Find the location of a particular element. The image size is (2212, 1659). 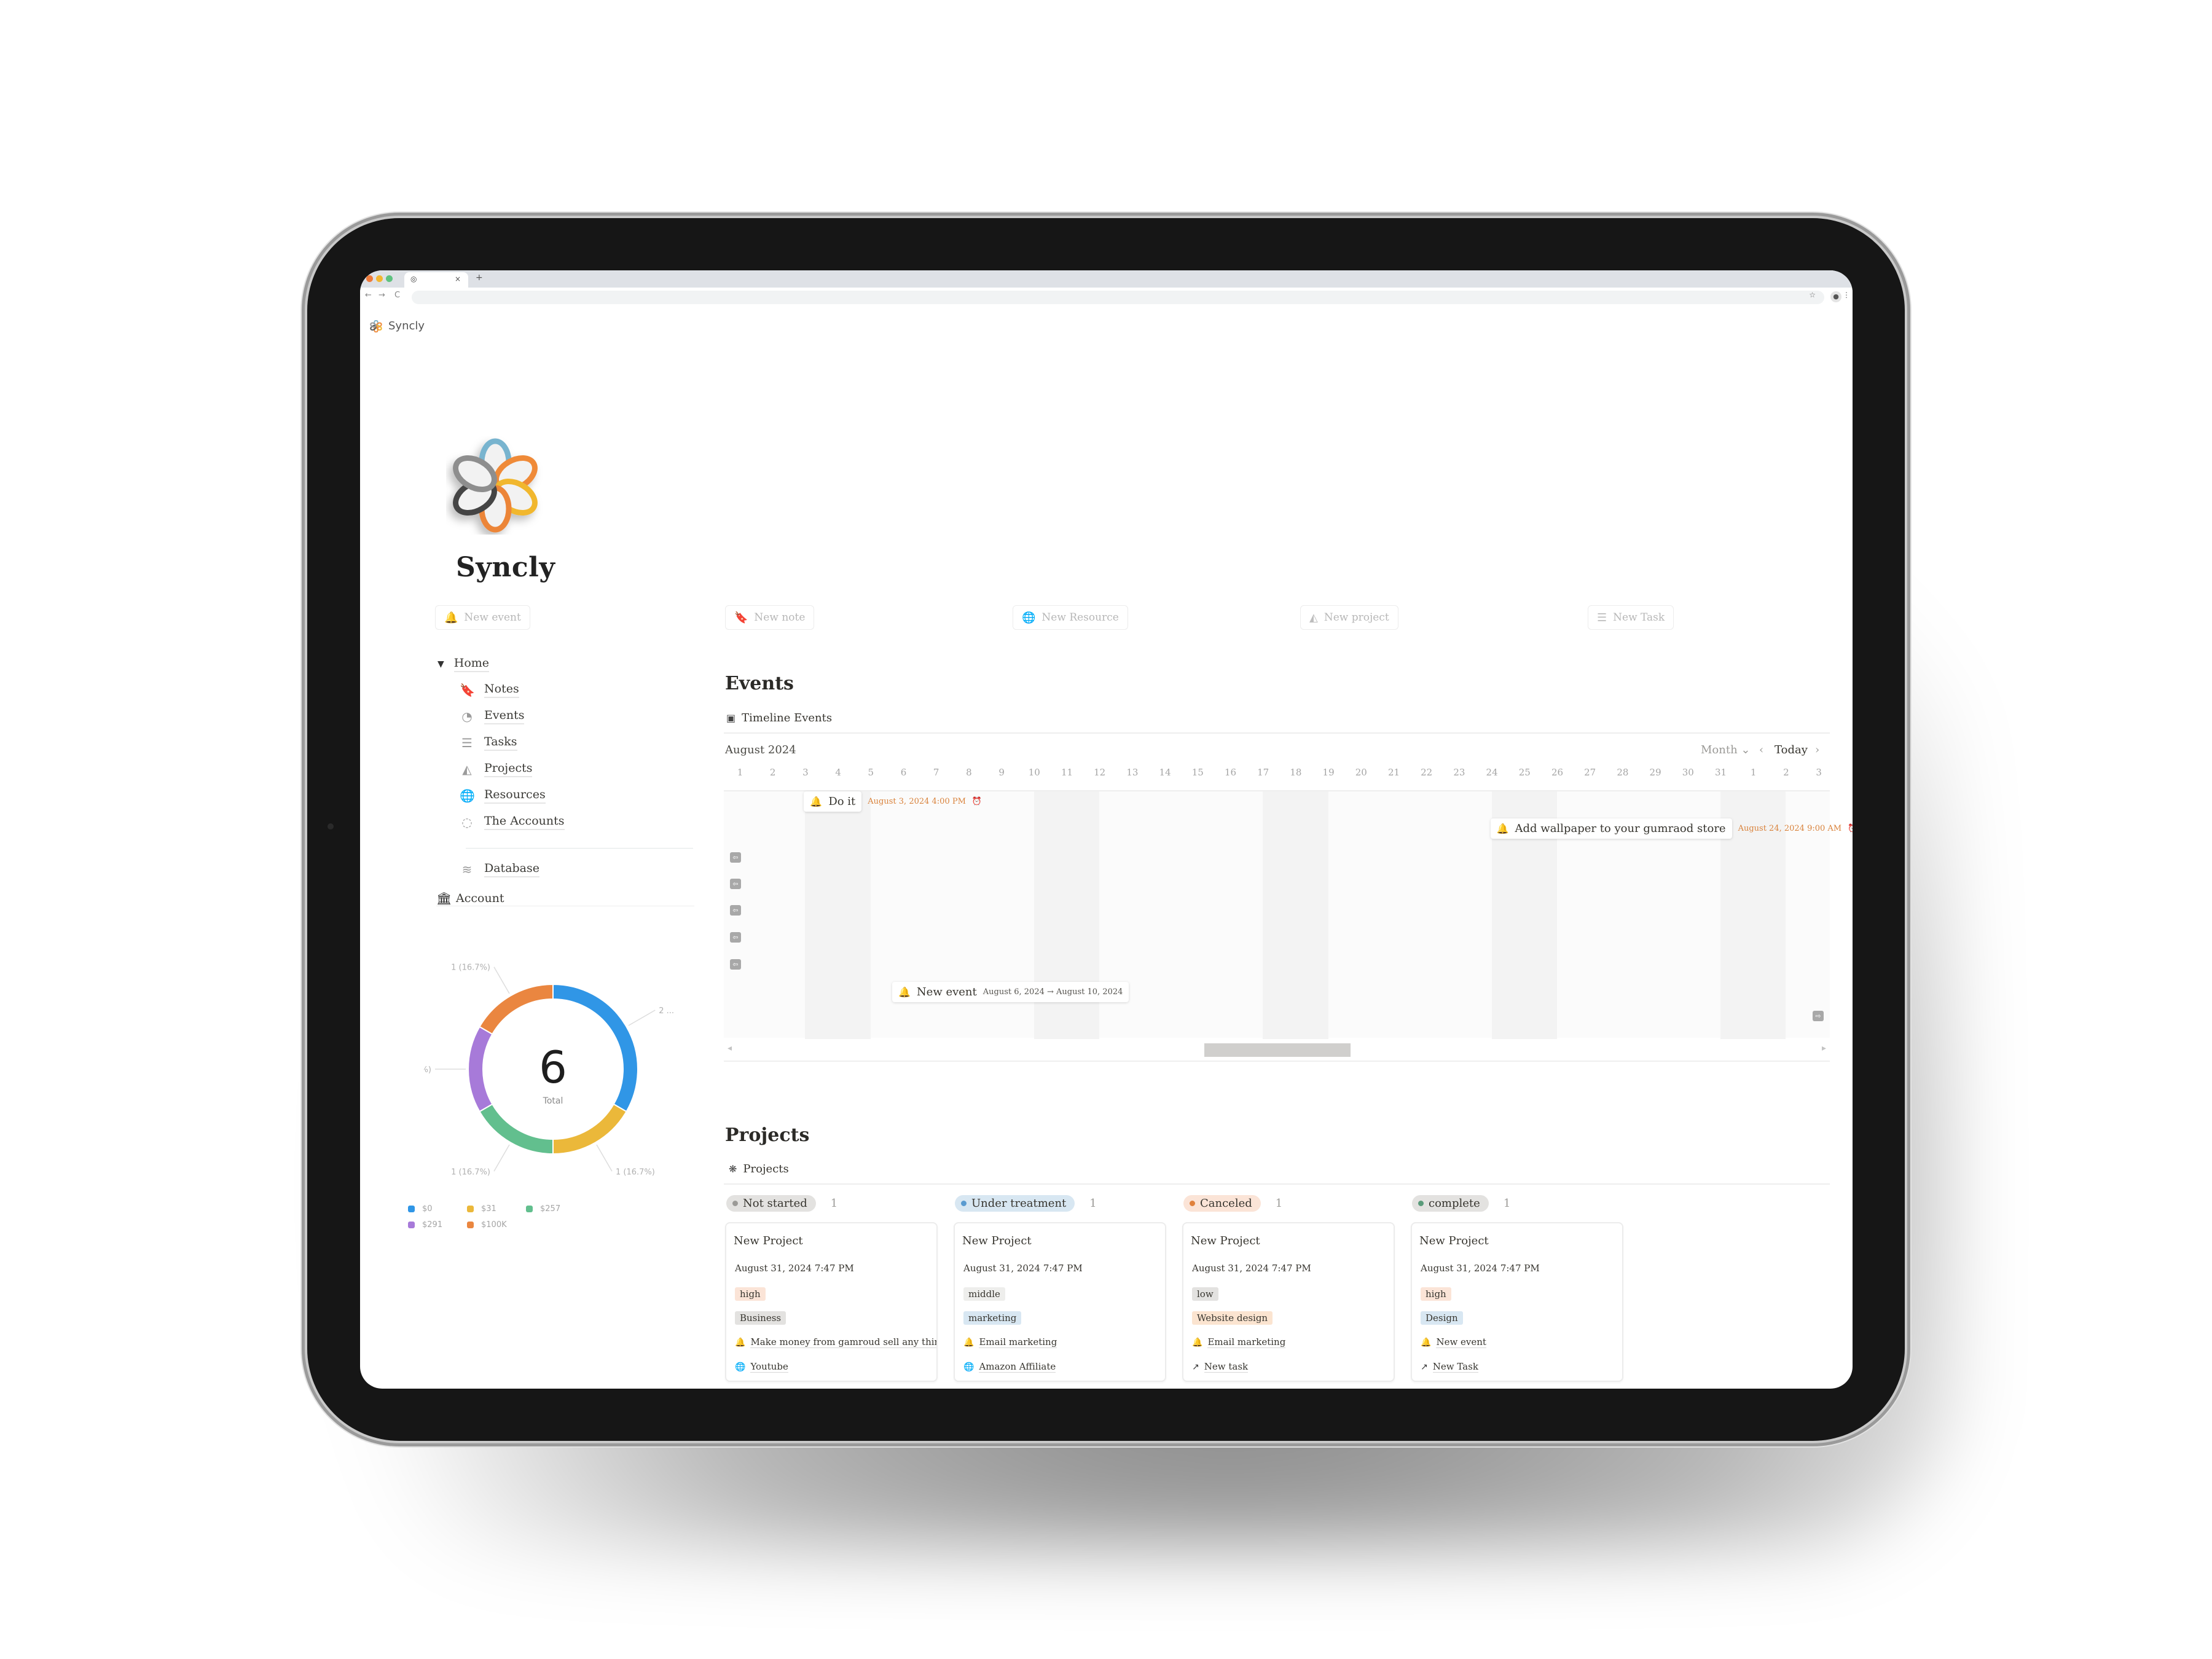

board-column-header: complete 1 is located at coordinates (1461, 1203).